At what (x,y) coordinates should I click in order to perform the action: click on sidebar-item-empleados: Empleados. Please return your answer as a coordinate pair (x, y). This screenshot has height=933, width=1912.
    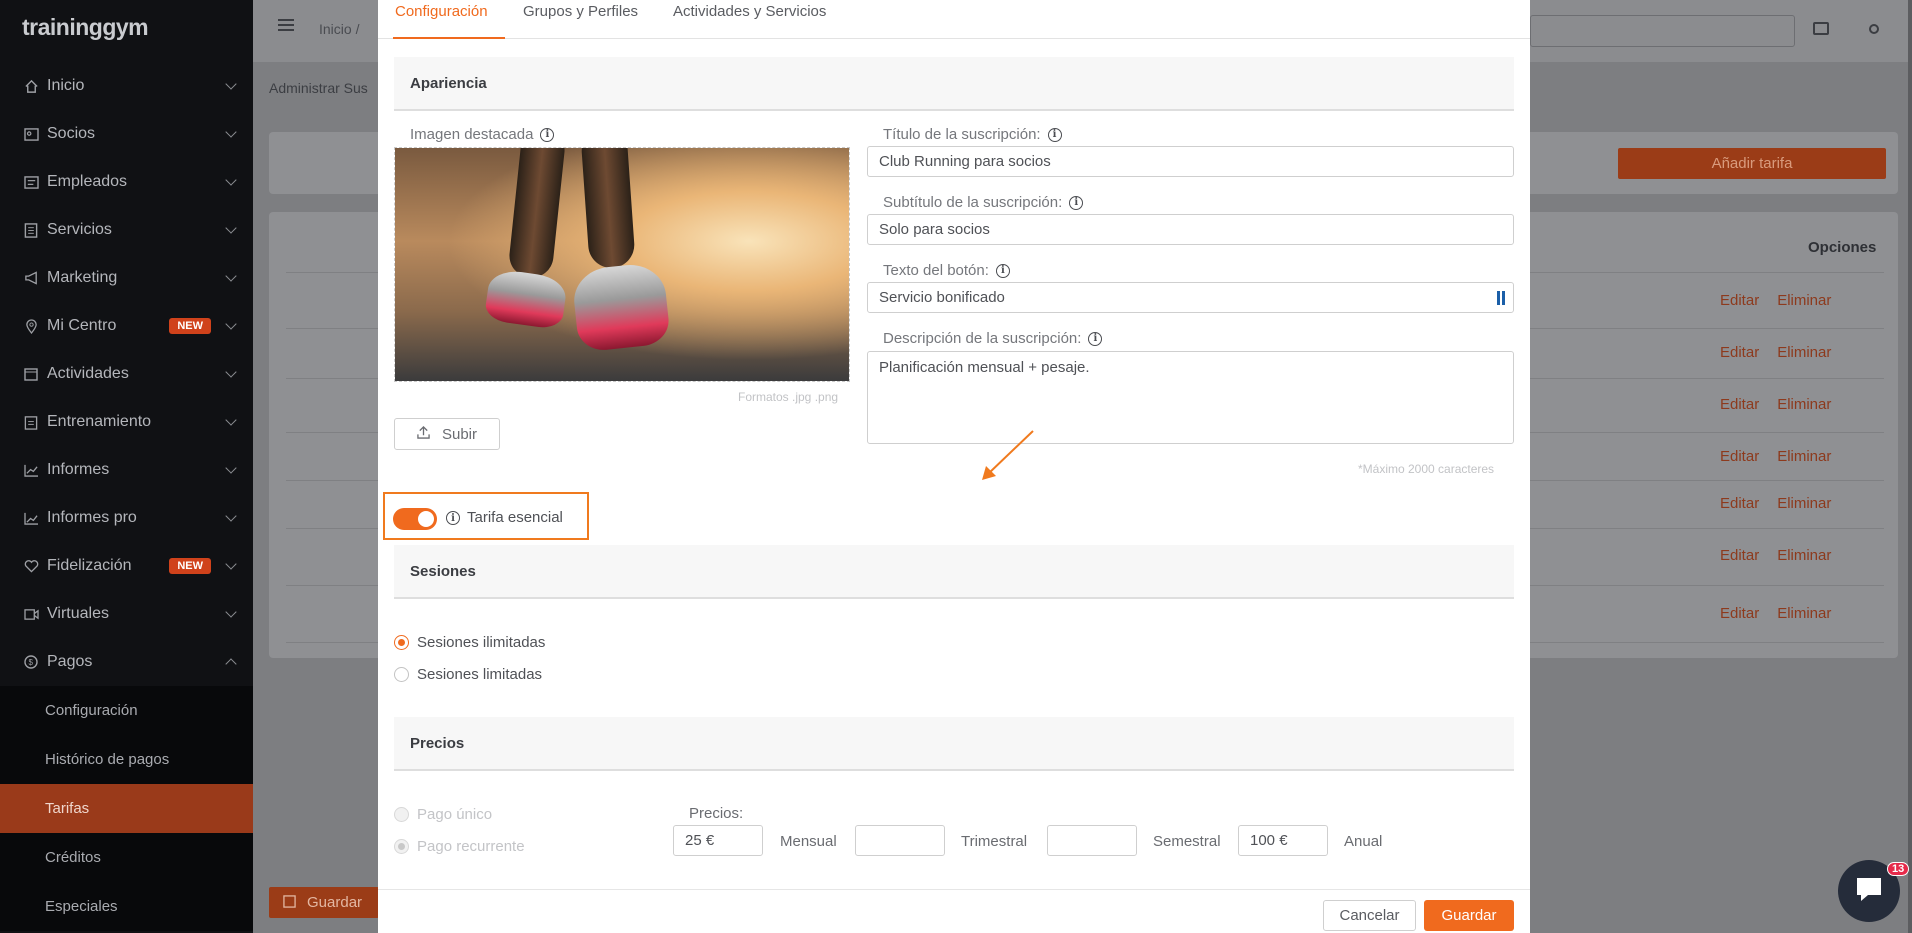
    Looking at the image, I should click on (126, 182).